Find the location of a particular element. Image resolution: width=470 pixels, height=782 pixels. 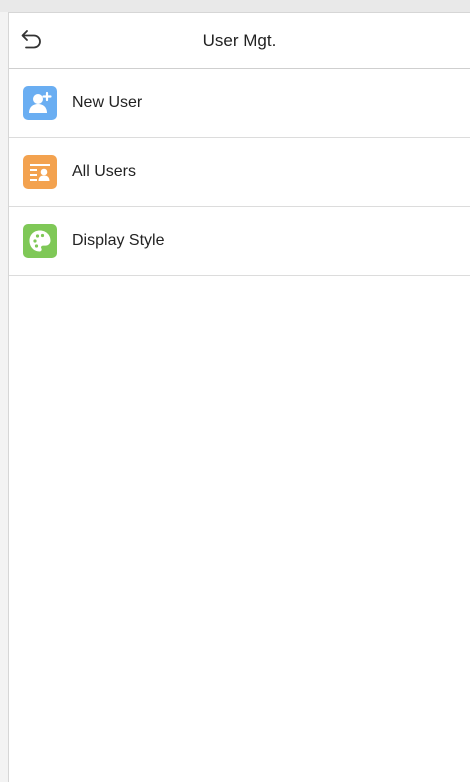

palette-icon is located at coordinates (40, 241).